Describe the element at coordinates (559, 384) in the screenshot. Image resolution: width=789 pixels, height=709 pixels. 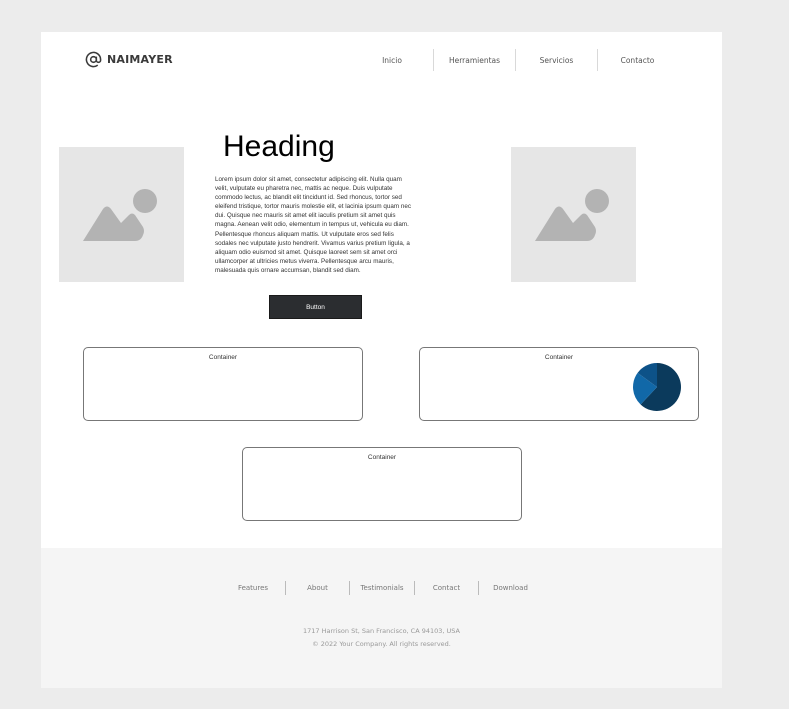
I see `container-box-2: Container` at that location.